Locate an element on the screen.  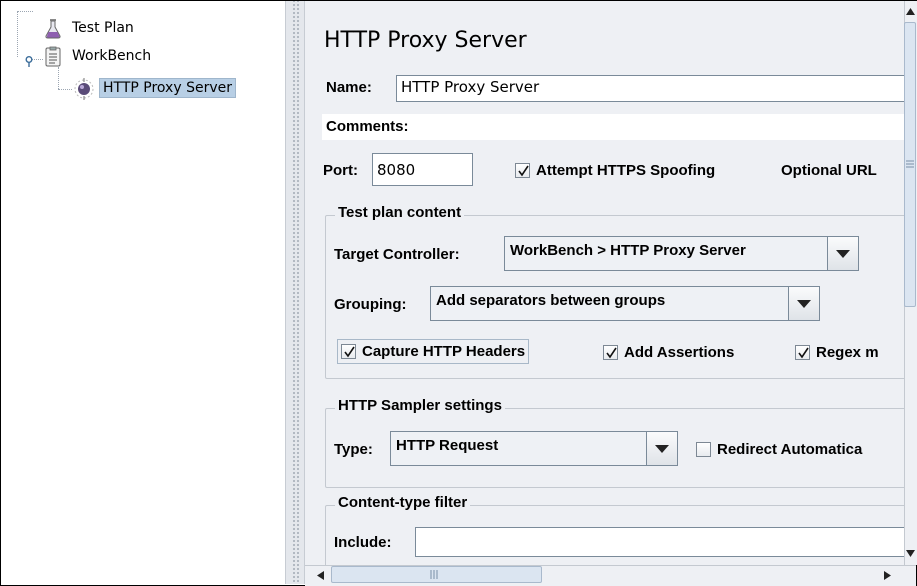
group-title: Test plan content is located at coordinates (400, 212).